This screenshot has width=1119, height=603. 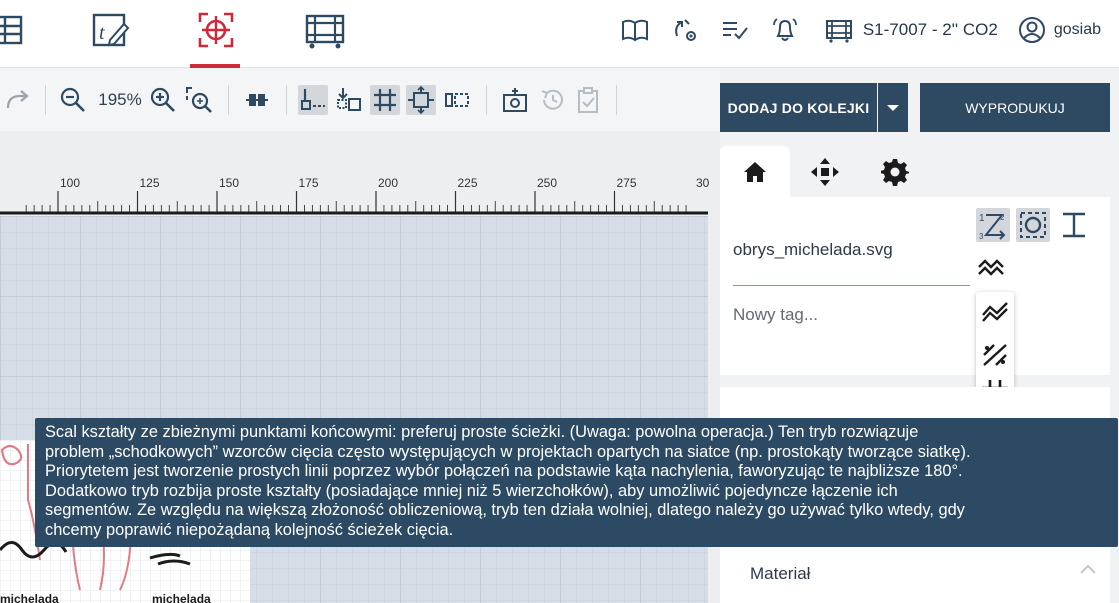 What do you see at coordinates (467, 183) in the screenshot?
I see `ruler-label: 225` at bounding box center [467, 183].